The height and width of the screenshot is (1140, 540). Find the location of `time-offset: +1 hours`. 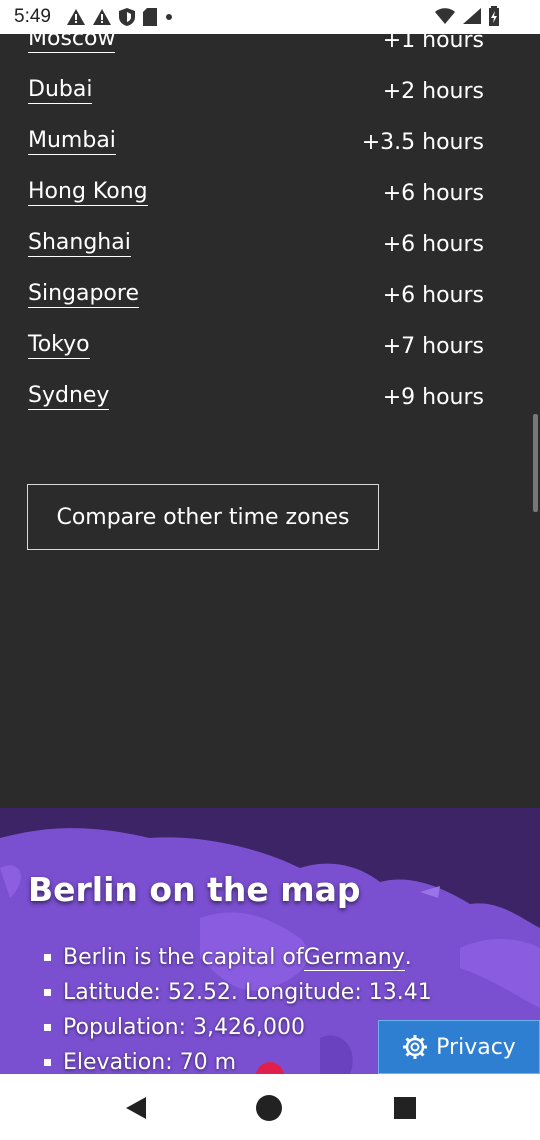

time-offset: +1 hours is located at coordinates (433, 43).